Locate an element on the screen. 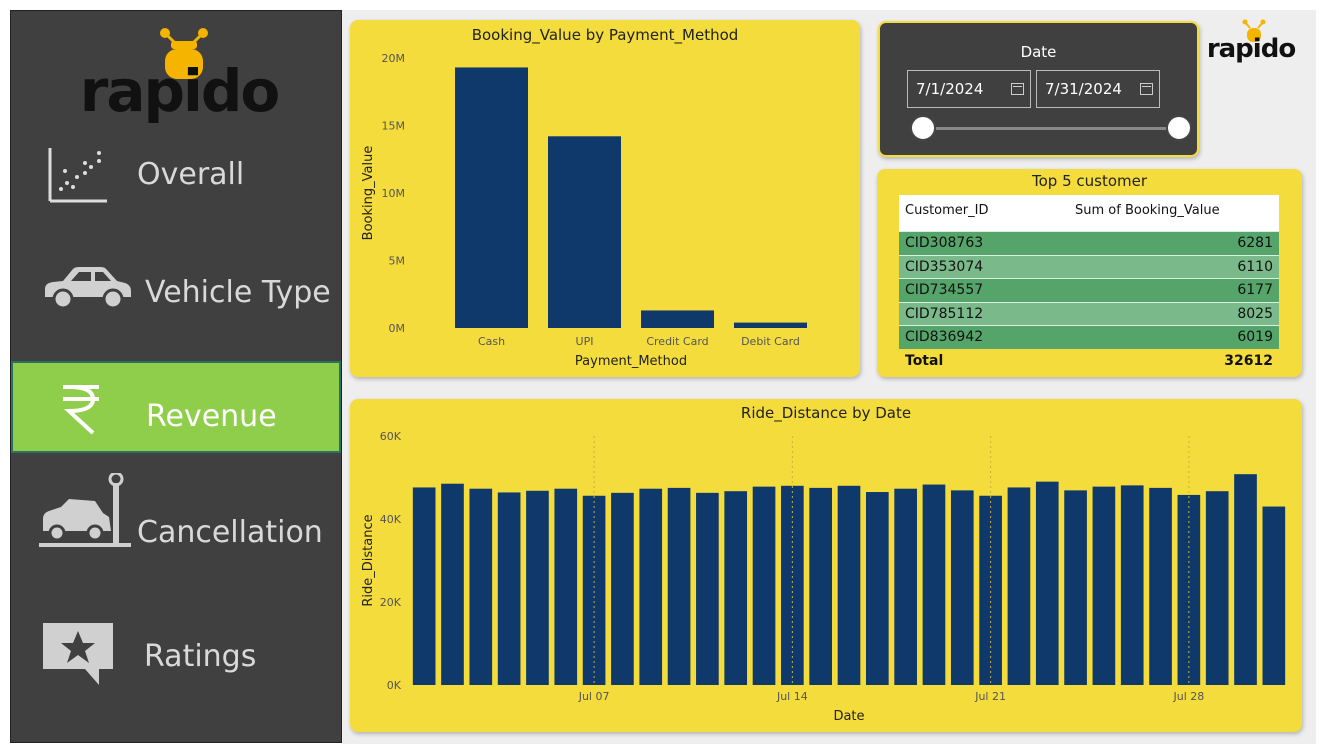 The width and height of the screenshot is (1320, 748). y-tick-label: 0K is located at coordinates (394, 685).